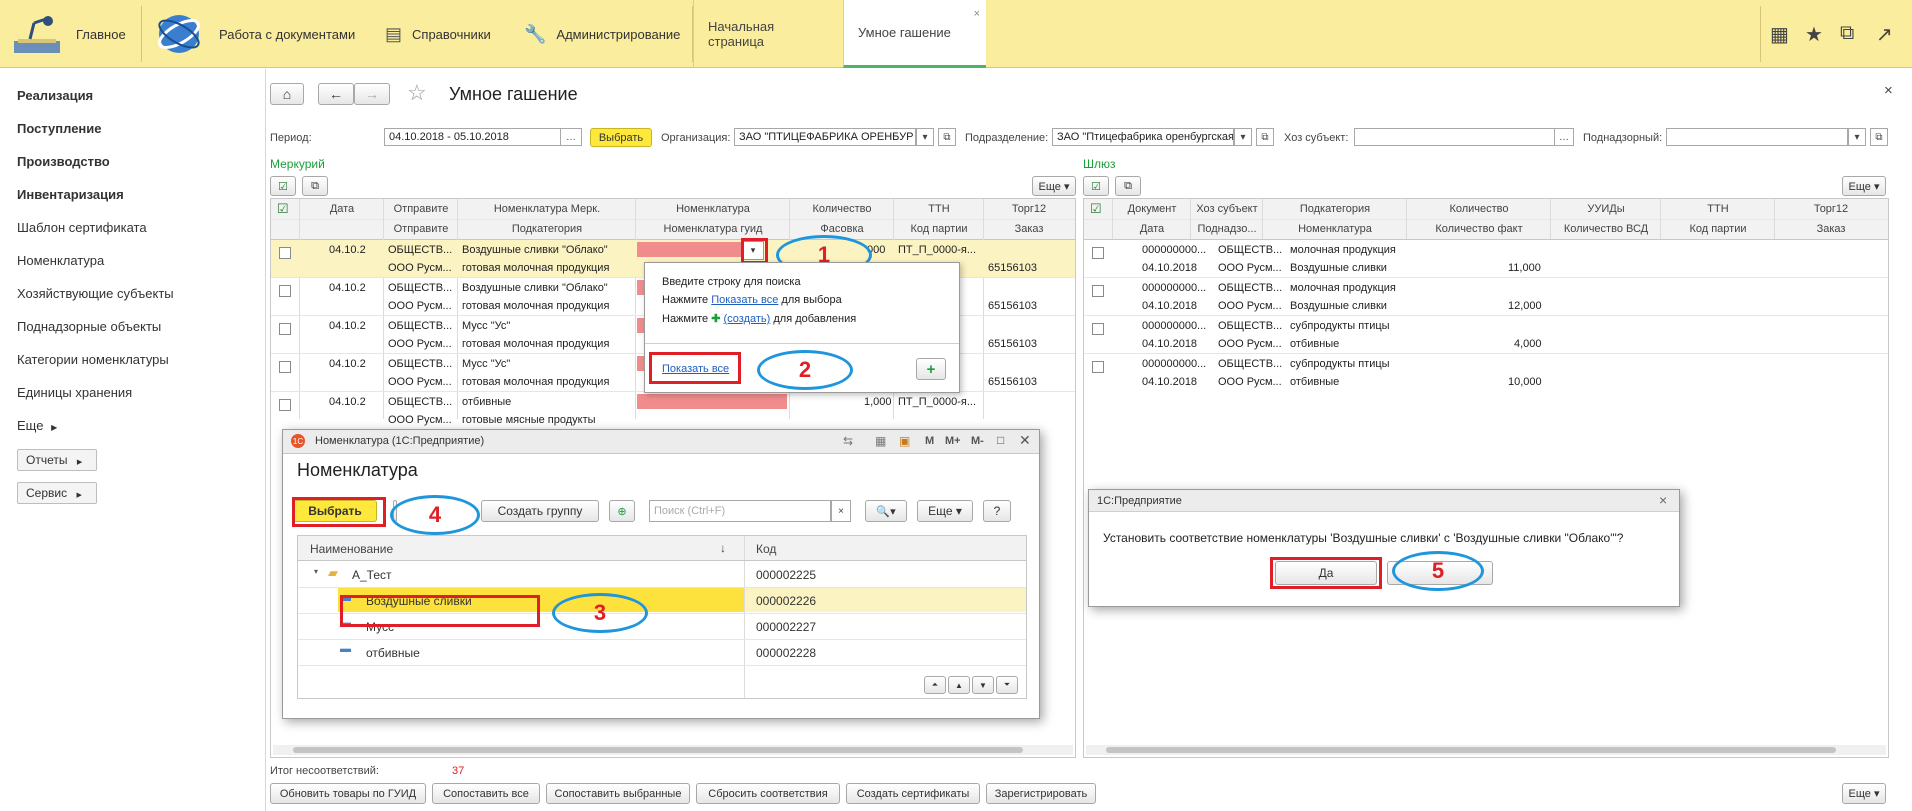 Image resolution: width=1912 pixels, height=811 pixels. I want to click on scroll-up-button: ▲, so click(959, 685).